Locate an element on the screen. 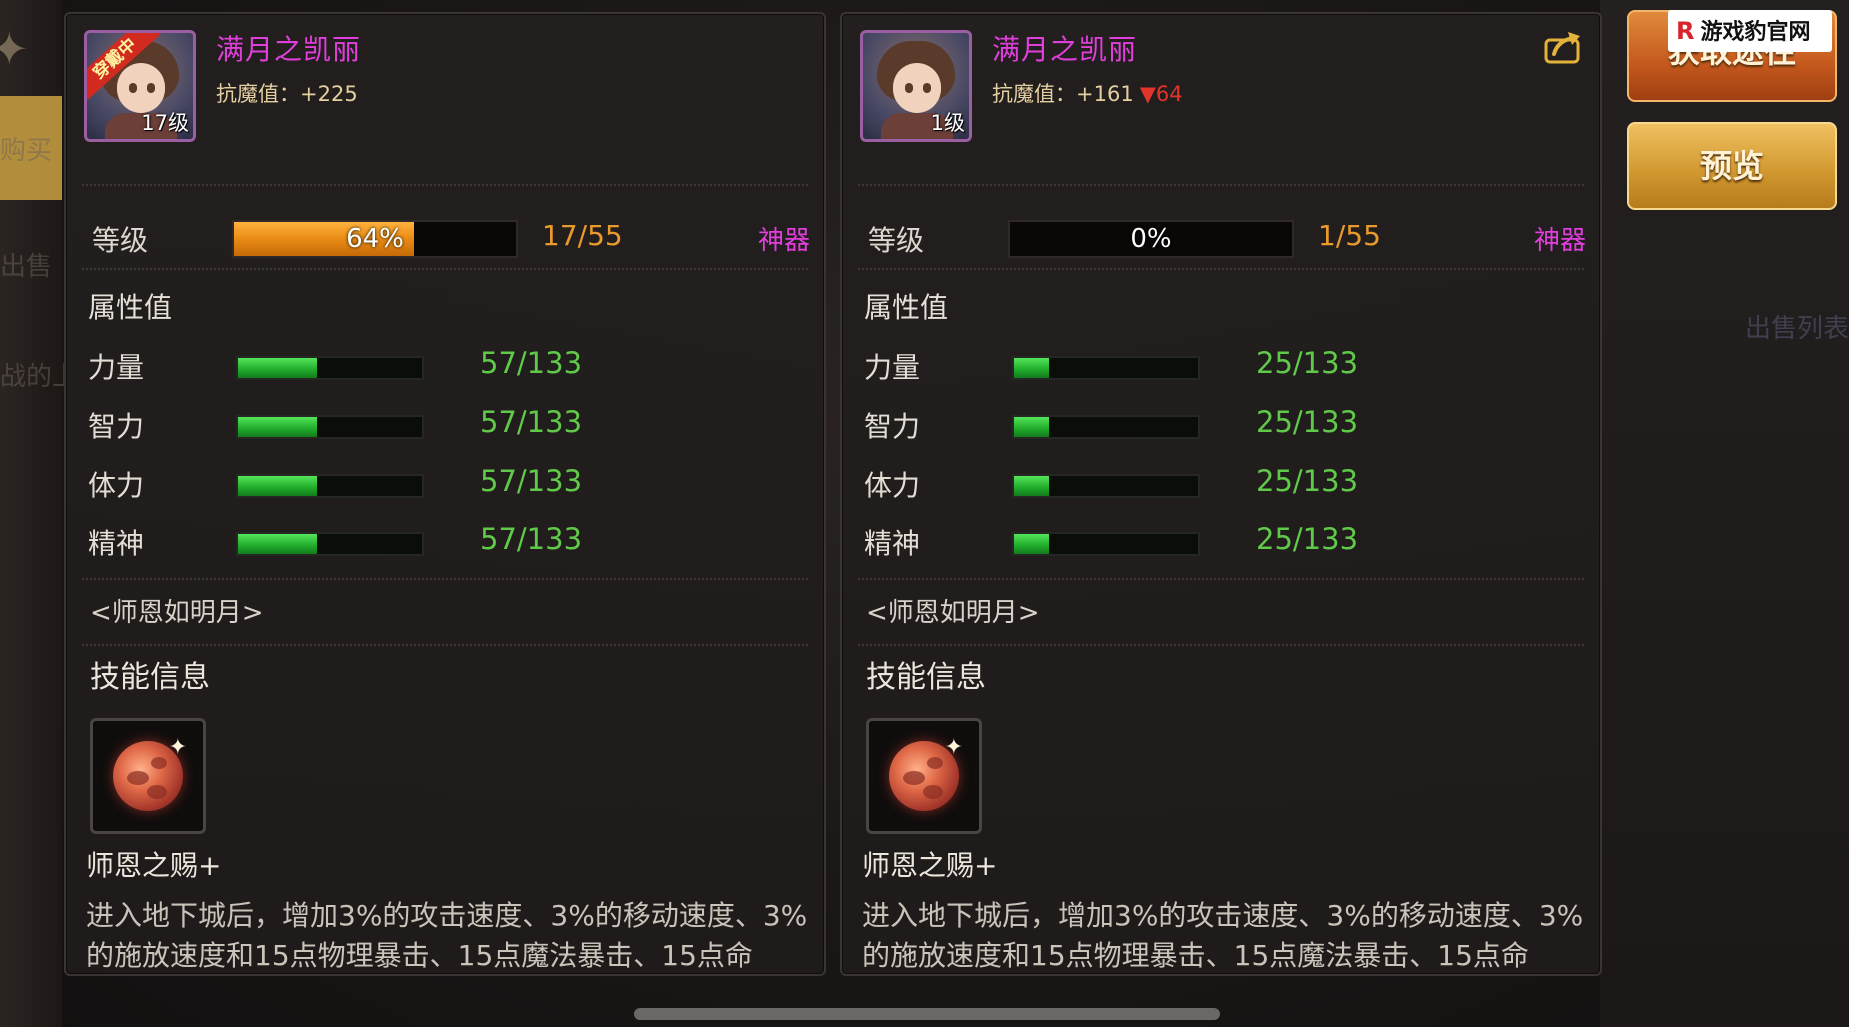  background-ghost-text: 出售 is located at coordinates (26, 267).